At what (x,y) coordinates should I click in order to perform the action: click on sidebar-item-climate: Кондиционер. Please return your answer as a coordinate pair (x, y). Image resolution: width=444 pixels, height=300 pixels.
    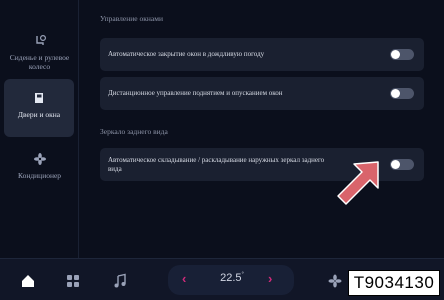
    Looking at the image, I should click on (39, 166).